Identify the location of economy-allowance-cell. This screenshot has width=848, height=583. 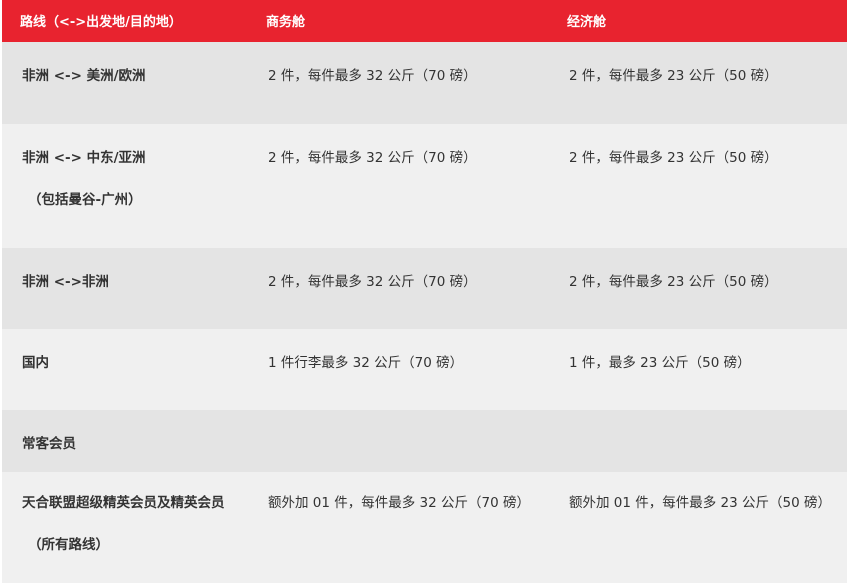
(698, 441).